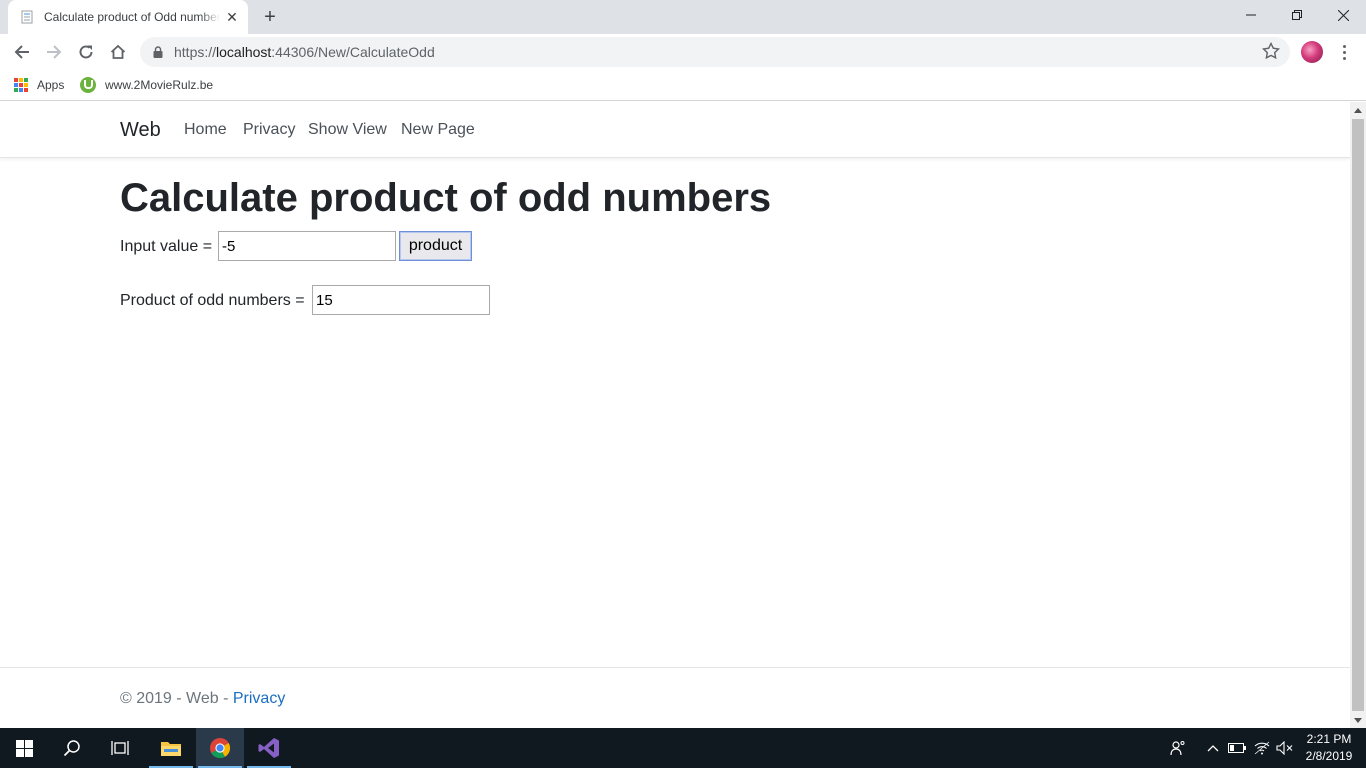  Describe the element at coordinates (307, 246) in the screenshot. I see `input-value-field` at that location.